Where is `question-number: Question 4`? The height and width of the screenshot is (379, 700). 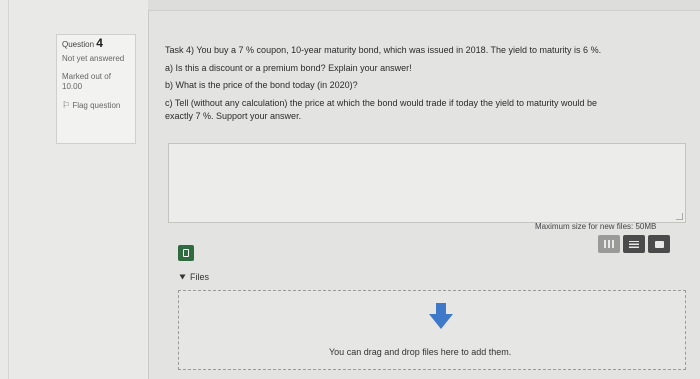 question-number: Question 4 is located at coordinates (82, 43).